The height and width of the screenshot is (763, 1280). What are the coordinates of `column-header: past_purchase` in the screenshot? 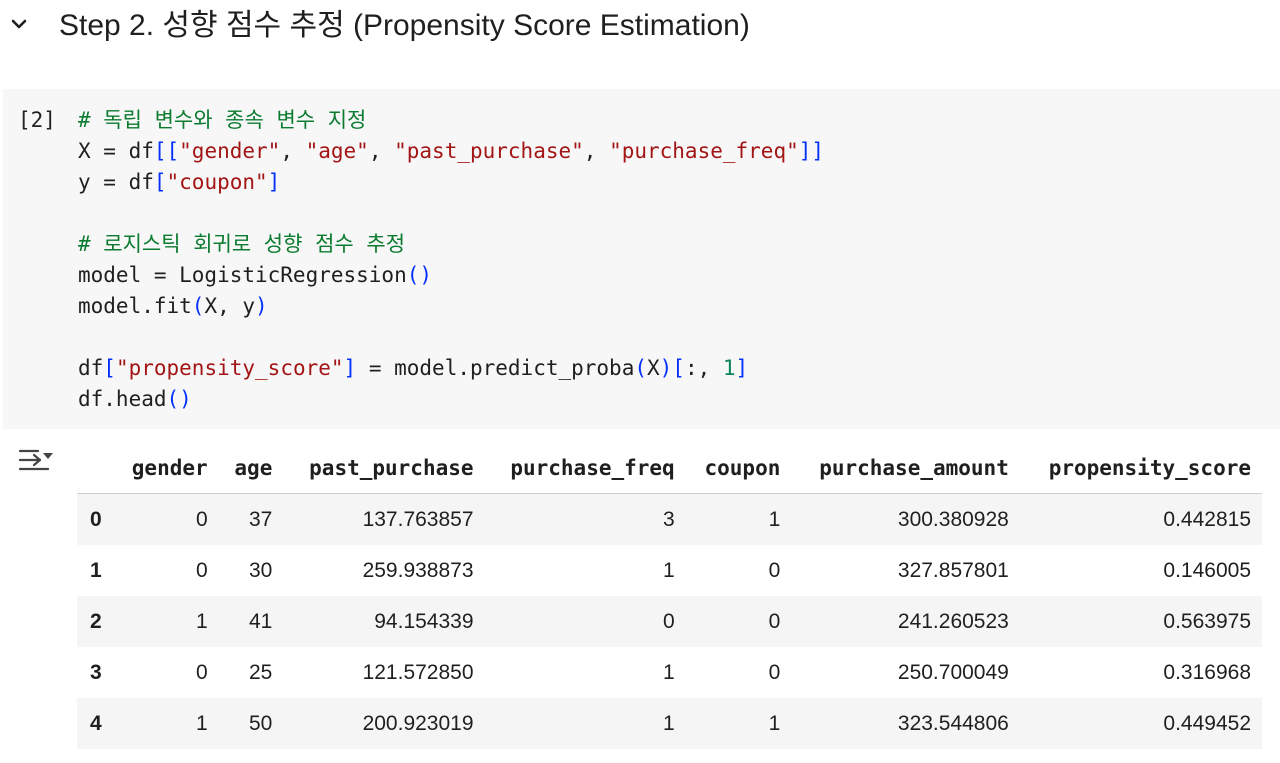 It's located at (384, 468).